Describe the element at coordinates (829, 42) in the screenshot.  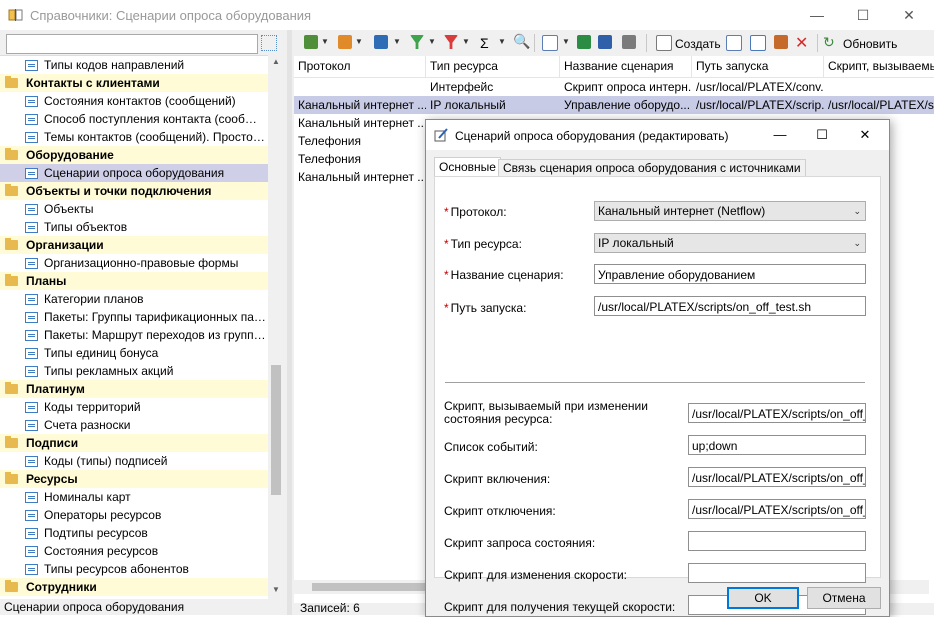
I see `refresh-icon: ↻` at that location.